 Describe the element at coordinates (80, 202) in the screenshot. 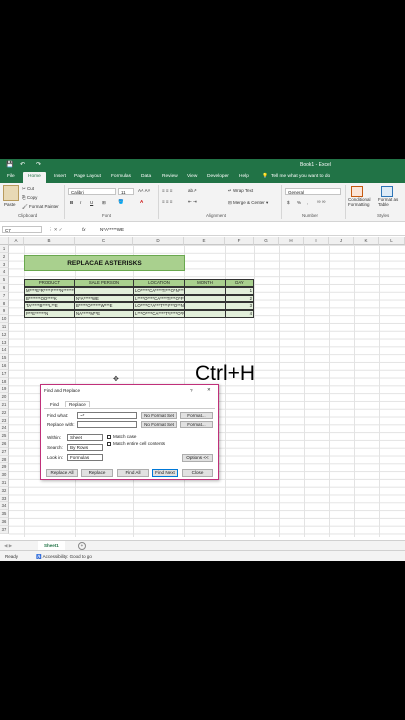

I see `italic-button: I` at that location.